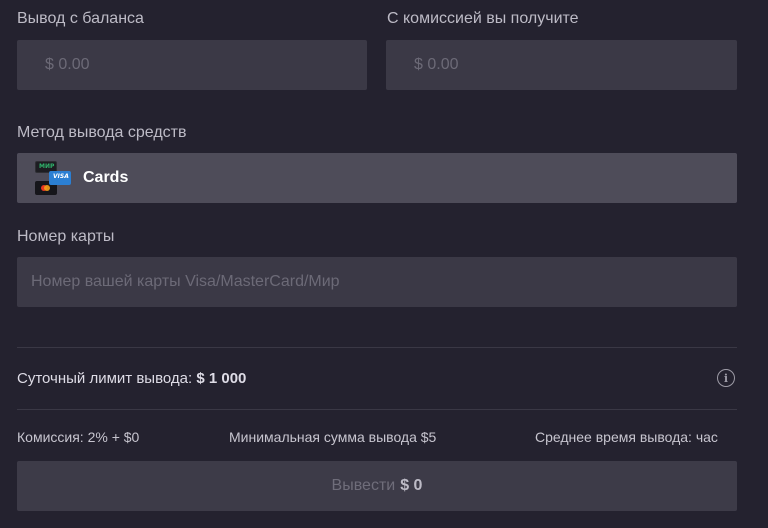 The width and height of the screenshot is (768, 528). What do you see at coordinates (411, 485) in the screenshot?
I see `withdraw-button-amount: $ 0` at bounding box center [411, 485].